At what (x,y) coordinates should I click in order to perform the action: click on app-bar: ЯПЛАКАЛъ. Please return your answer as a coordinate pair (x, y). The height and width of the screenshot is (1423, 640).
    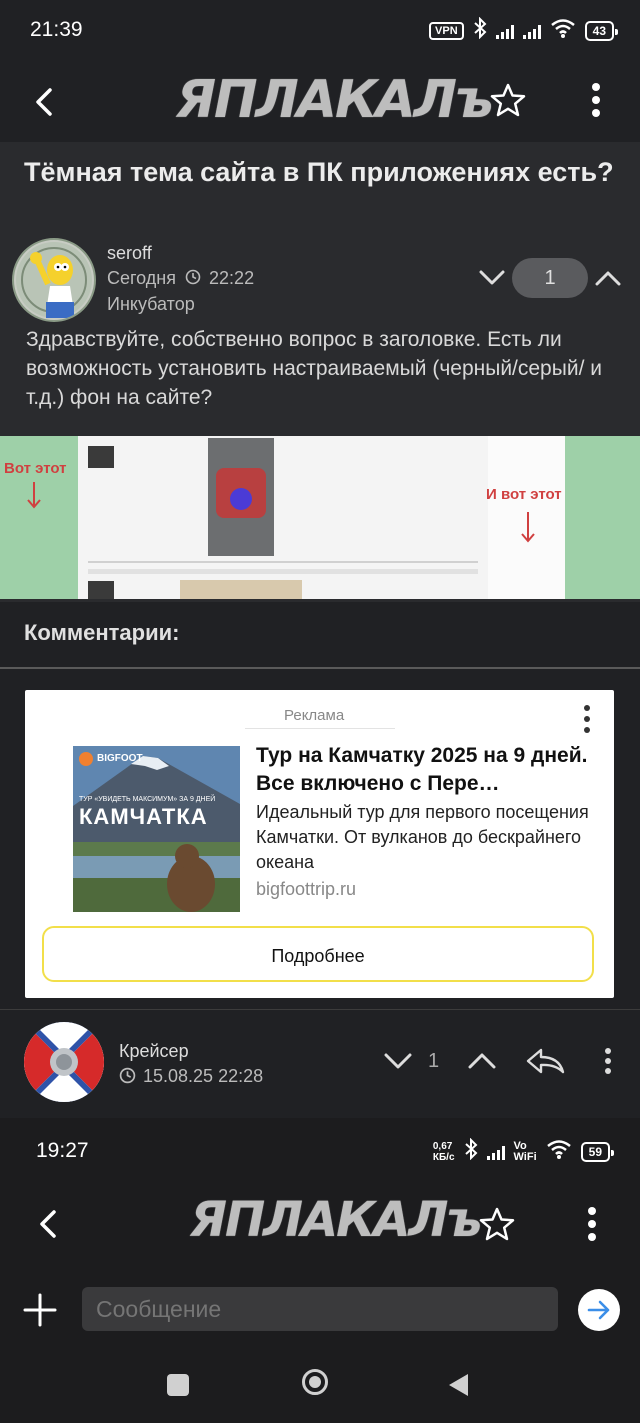
    Looking at the image, I should click on (320, 102).